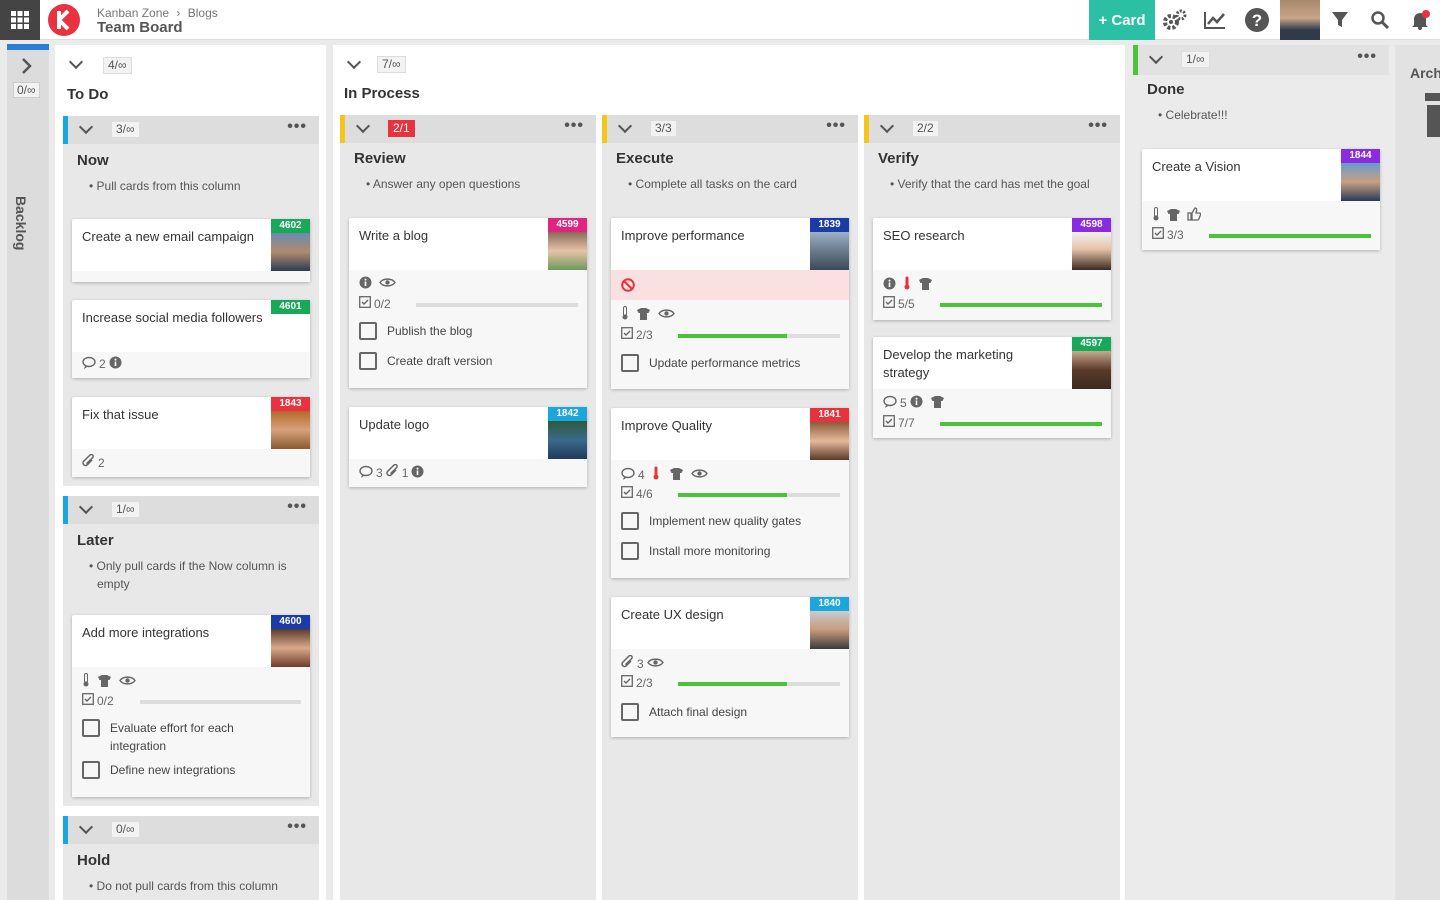 The height and width of the screenshot is (900, 1440). Describe the element at coordinates (27, 67) in the screenshot. I see `backlog-expand-chevron-icon` at that location.